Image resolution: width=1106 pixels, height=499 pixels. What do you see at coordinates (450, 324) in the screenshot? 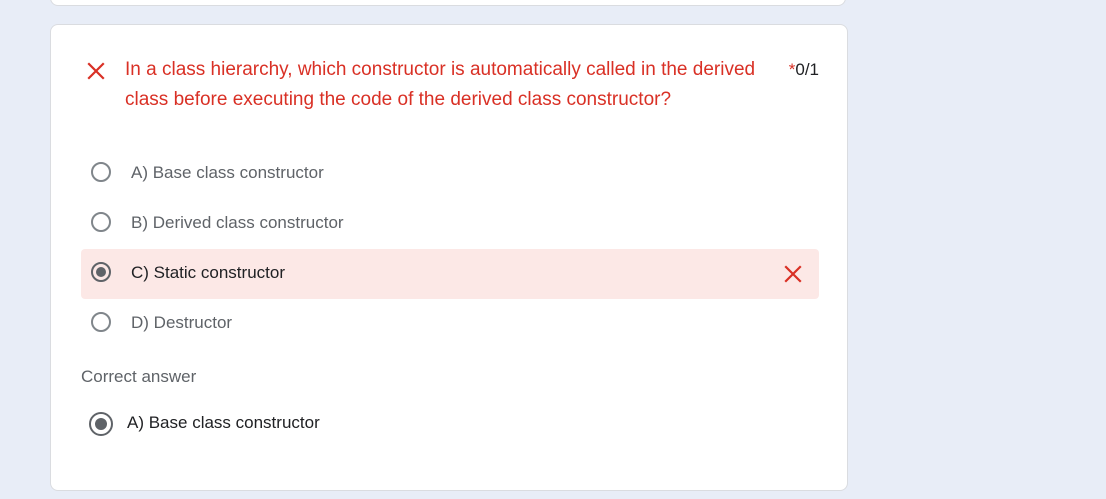
I see `option-d: D) Destructor` at bounding box center [450, 324].